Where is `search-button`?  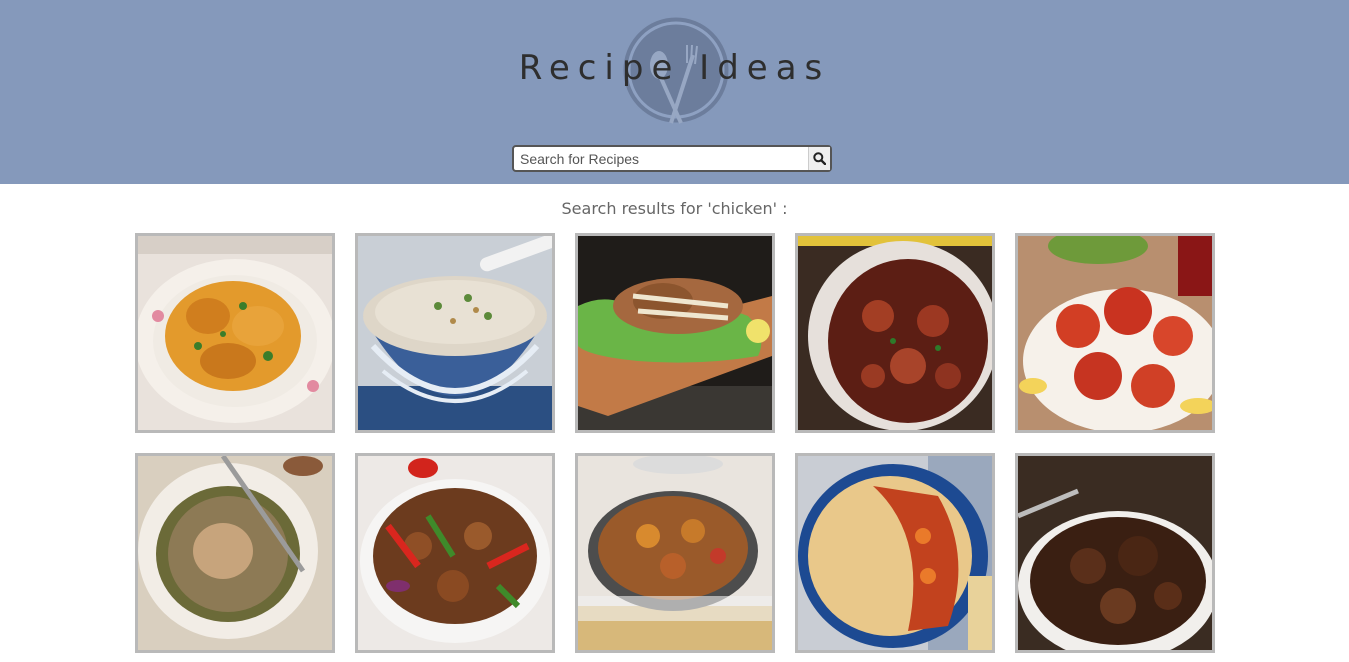 search-button is located at coordinates (819, 158).